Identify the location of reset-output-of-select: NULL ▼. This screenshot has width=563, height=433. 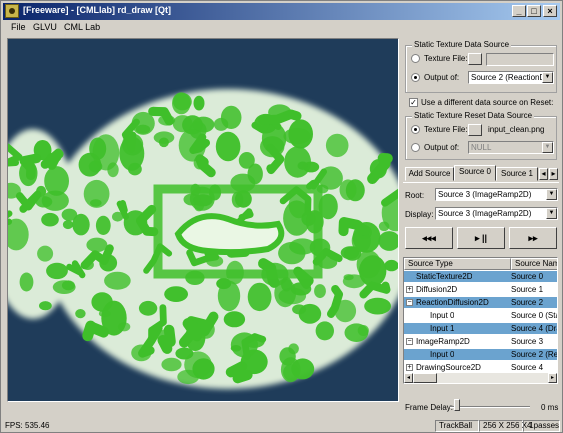
(511, 147).